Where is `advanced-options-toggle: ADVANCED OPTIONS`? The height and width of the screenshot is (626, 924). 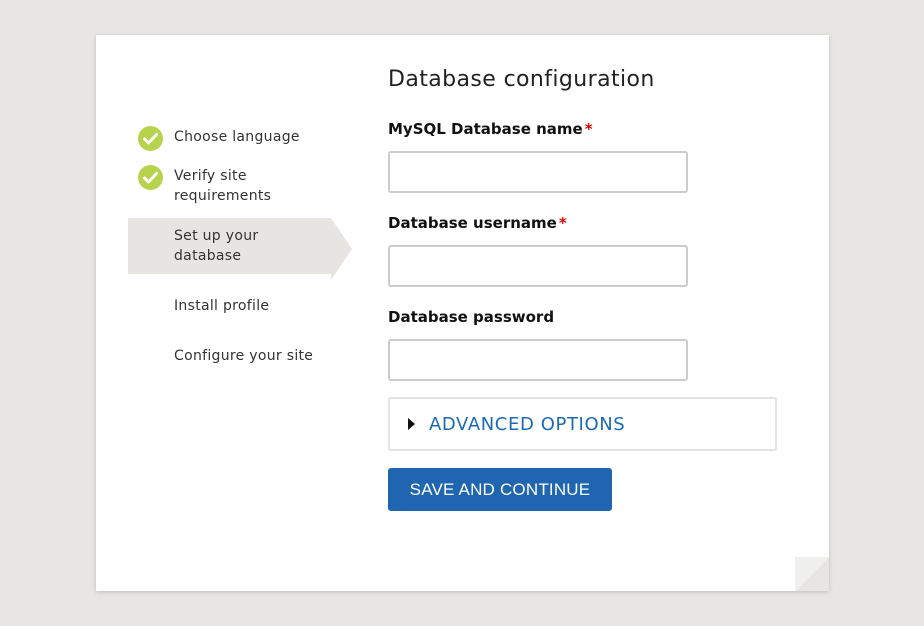 advanced-options-toggle: ADVANCED OPTIONS is located at coordinates (582, 424).